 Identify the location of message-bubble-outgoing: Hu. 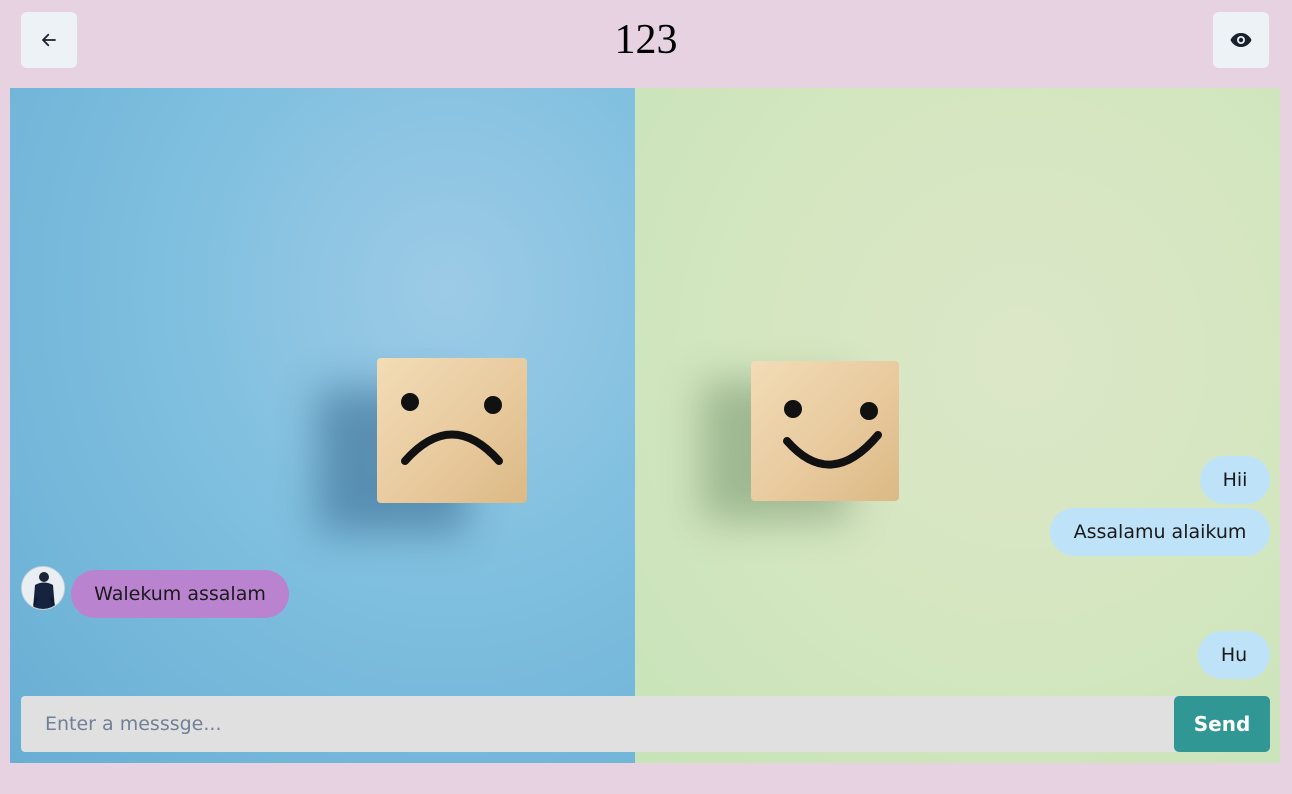
(1234, 655).